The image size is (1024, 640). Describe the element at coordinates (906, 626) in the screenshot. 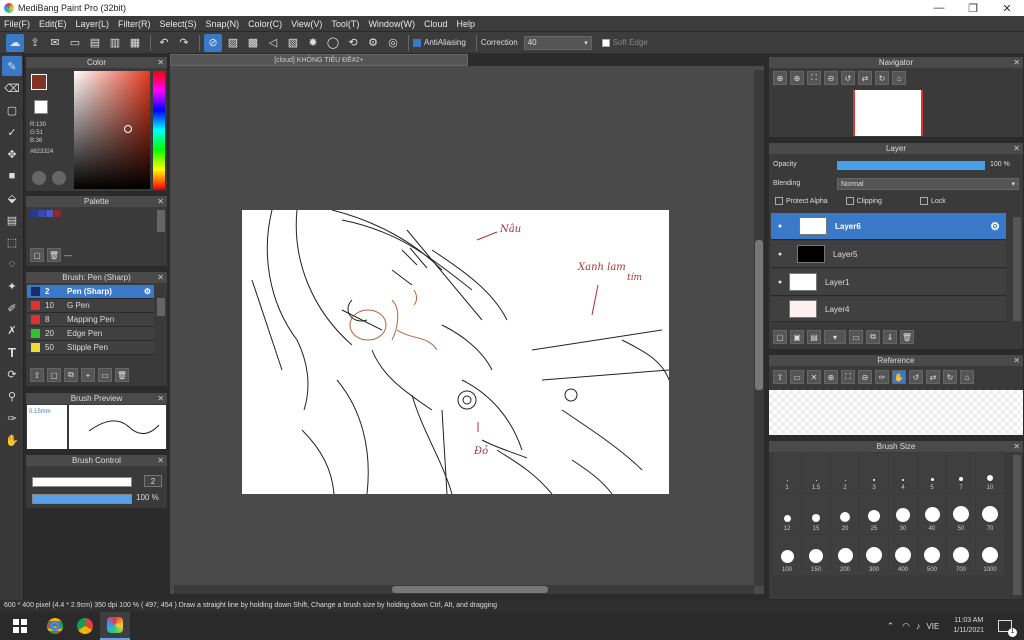

I see `wifi-icon: ◠` at that location.